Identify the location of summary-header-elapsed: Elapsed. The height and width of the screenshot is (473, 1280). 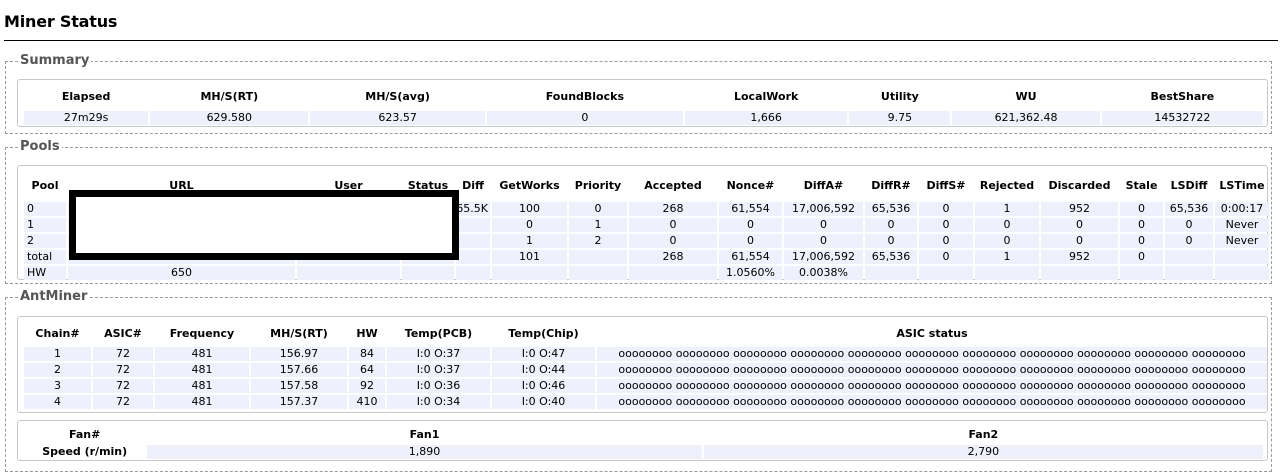
(86, 96).